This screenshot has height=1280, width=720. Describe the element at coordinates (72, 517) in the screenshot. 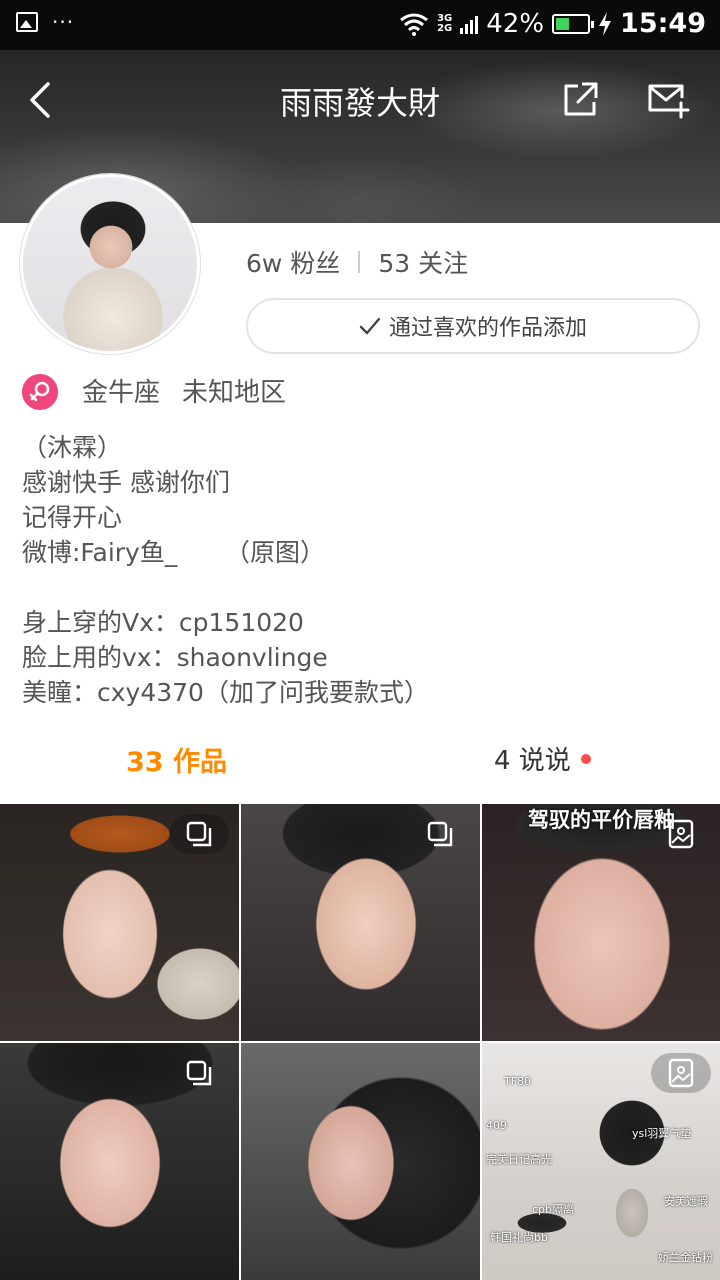

I see `bio-line: 记得开心` at that location.